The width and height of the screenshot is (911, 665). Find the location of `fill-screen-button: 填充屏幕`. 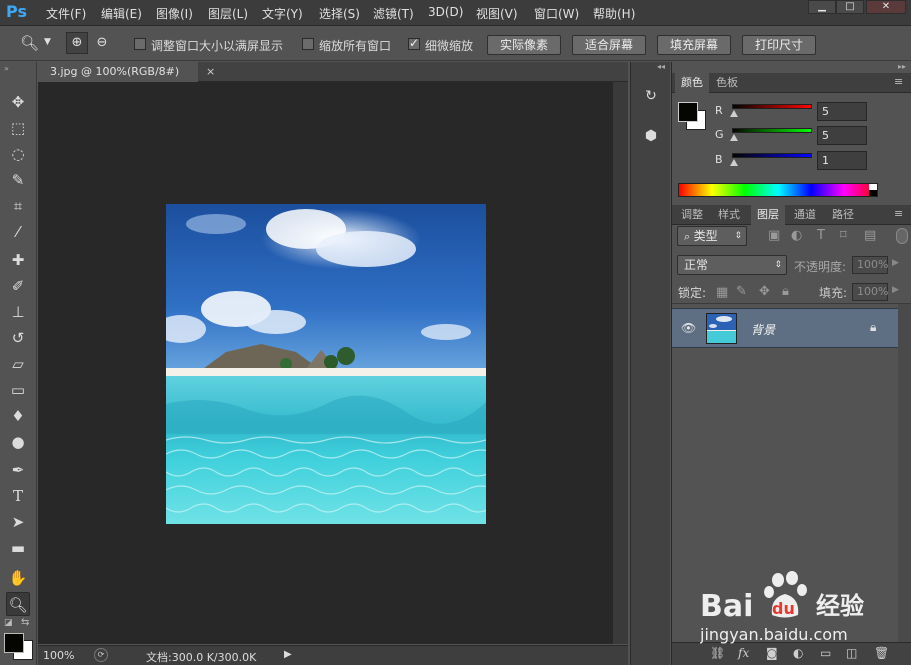

fill-screen-button: 填充屏幕 is located at coordinates (694, 45).